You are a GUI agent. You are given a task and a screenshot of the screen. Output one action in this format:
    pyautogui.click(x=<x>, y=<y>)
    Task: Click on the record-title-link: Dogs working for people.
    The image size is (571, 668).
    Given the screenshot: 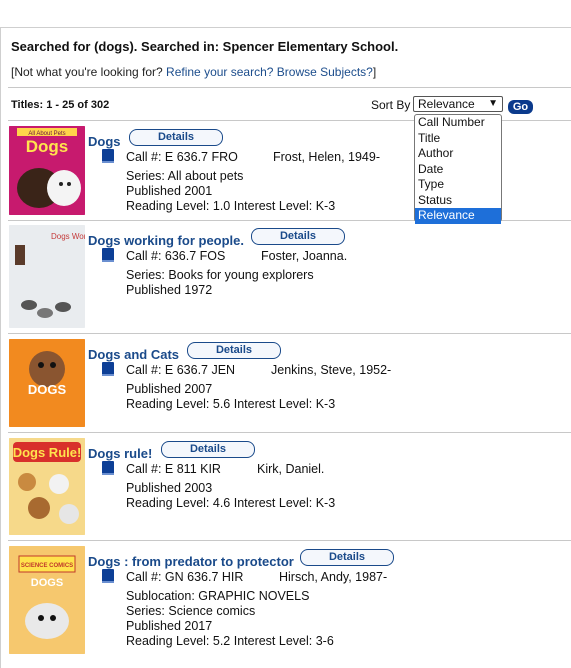 What is the action you would take?
    pyautogui.click(x=166, y=240)
    